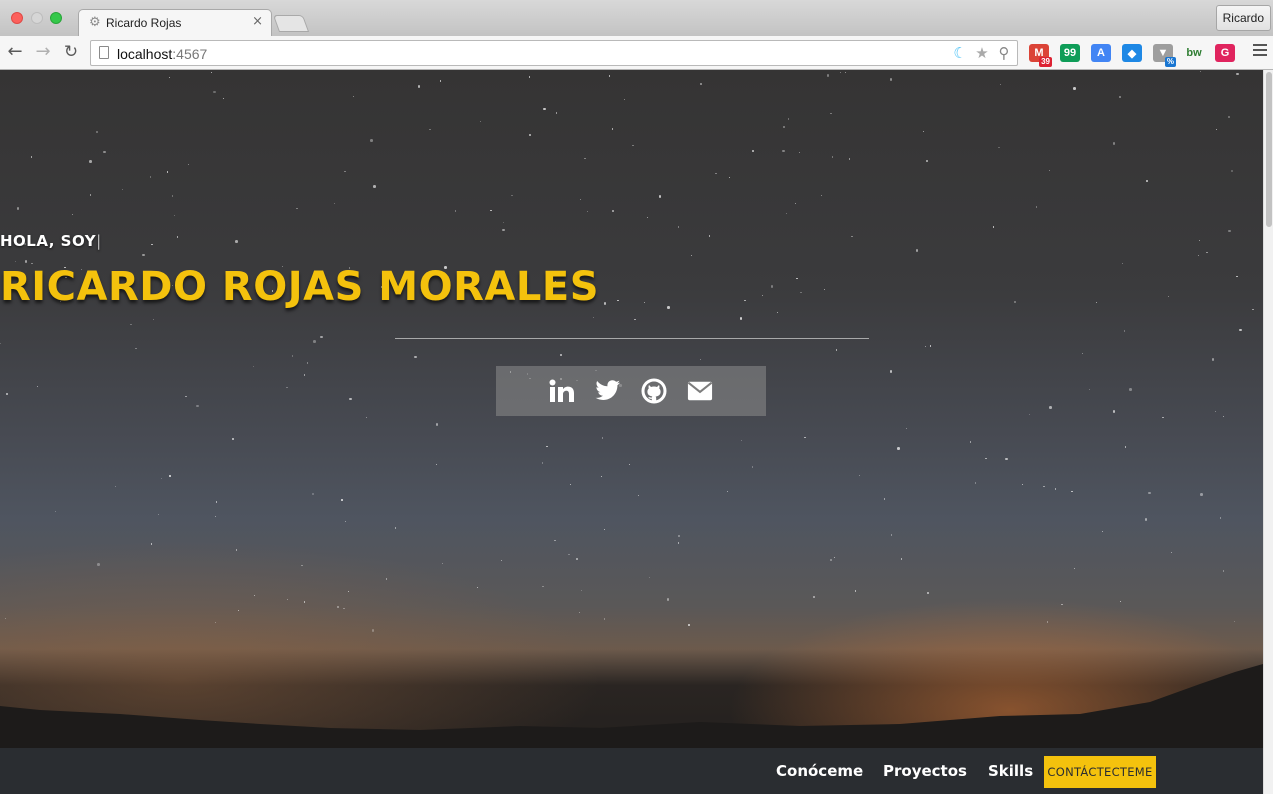 The image size is (1273, 794). What do you see at coordinates (37, 18) in the screenshot?
I see `minimize-window-button` at bounding box center [37, 18].